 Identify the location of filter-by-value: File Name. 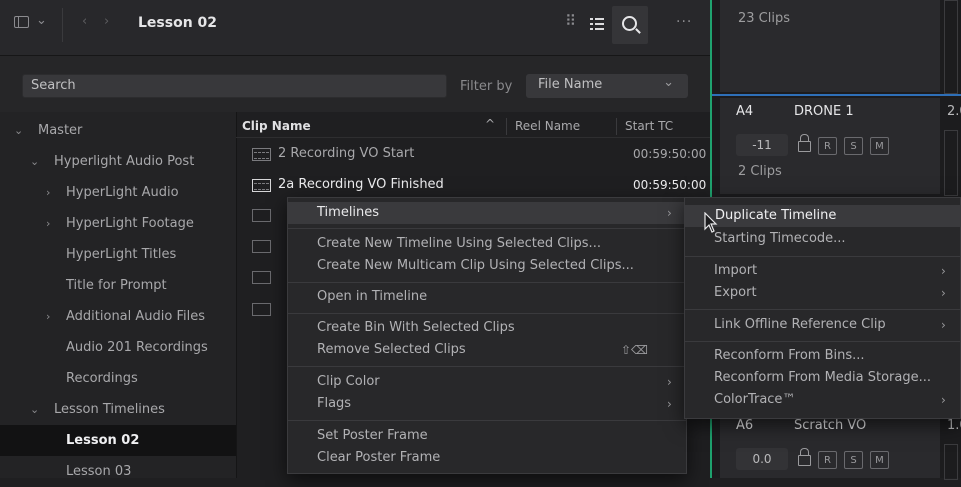
(570, 84).